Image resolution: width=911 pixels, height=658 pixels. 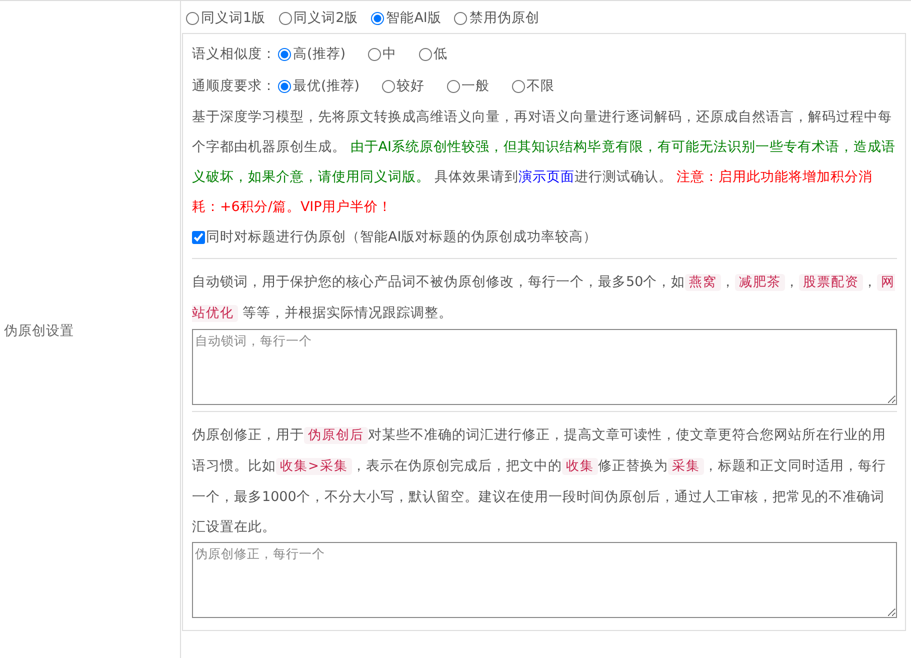 I want to click on radio-label: 高(推荐), so click(x=319, y=54).